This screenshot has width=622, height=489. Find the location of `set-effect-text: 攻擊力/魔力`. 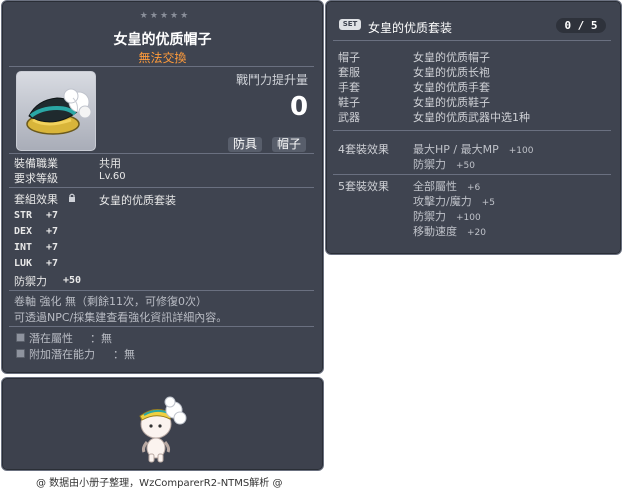

set-effect-text: 攻擊力/魔力 is located at coordinates (442, 201).